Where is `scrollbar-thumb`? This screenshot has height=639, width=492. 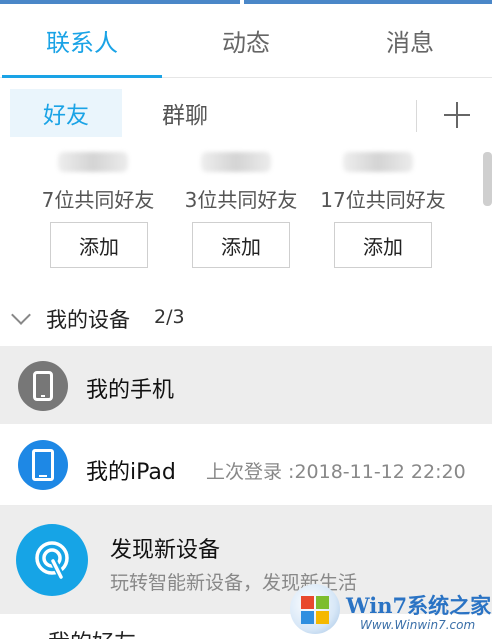
scrollbar-thumb is located at coordinates (487, 179).